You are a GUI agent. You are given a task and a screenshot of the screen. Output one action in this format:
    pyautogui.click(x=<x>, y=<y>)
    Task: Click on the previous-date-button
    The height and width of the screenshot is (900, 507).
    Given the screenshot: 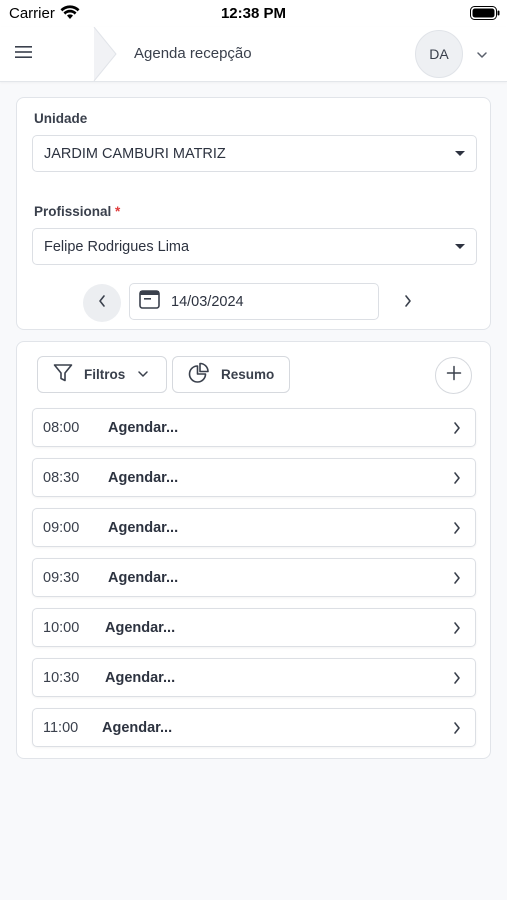 What is the action you would take?
    pyautogui.click(x=102, y=303)
    